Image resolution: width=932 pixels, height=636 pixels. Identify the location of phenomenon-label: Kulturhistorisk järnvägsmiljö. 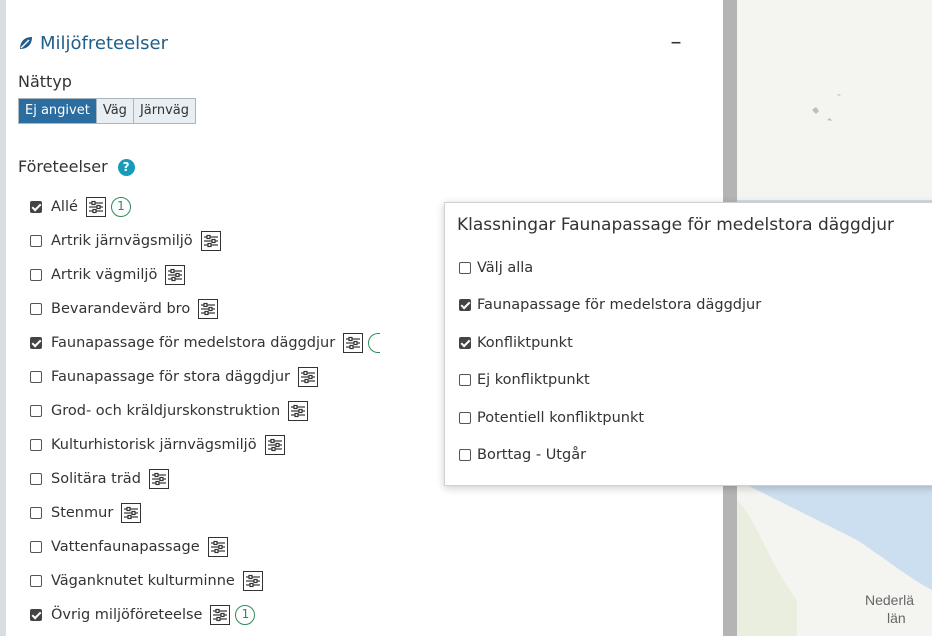
(154, 445).